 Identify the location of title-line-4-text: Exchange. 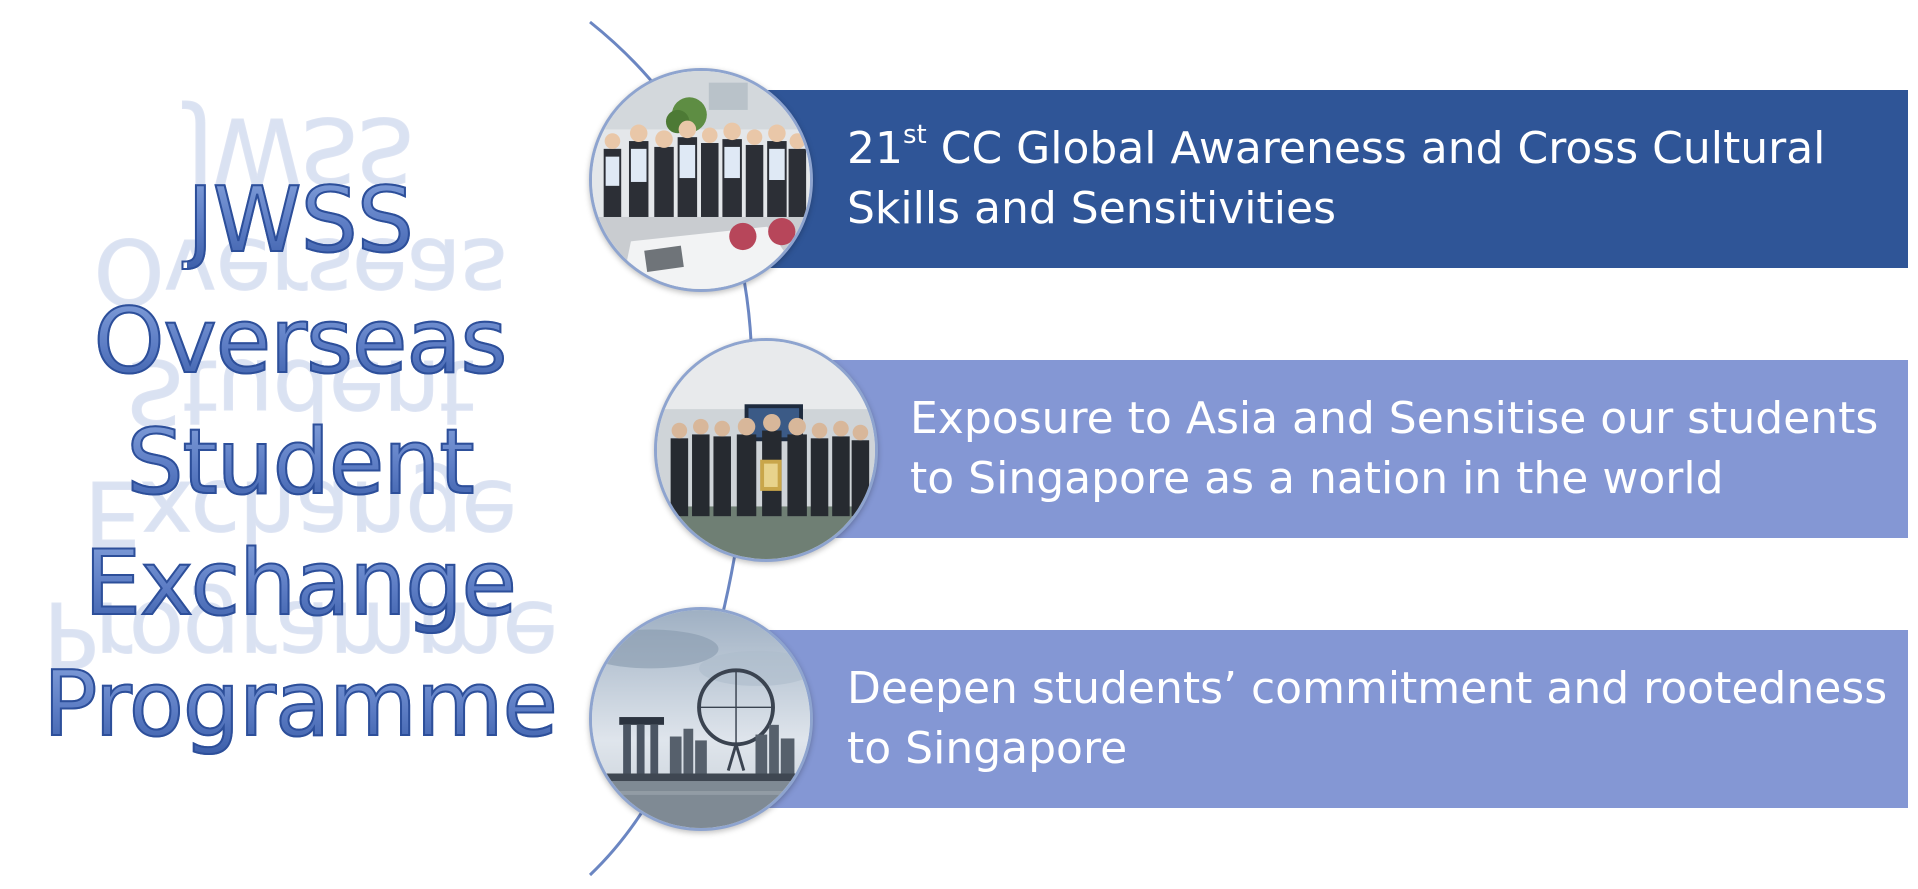
(300, 583).